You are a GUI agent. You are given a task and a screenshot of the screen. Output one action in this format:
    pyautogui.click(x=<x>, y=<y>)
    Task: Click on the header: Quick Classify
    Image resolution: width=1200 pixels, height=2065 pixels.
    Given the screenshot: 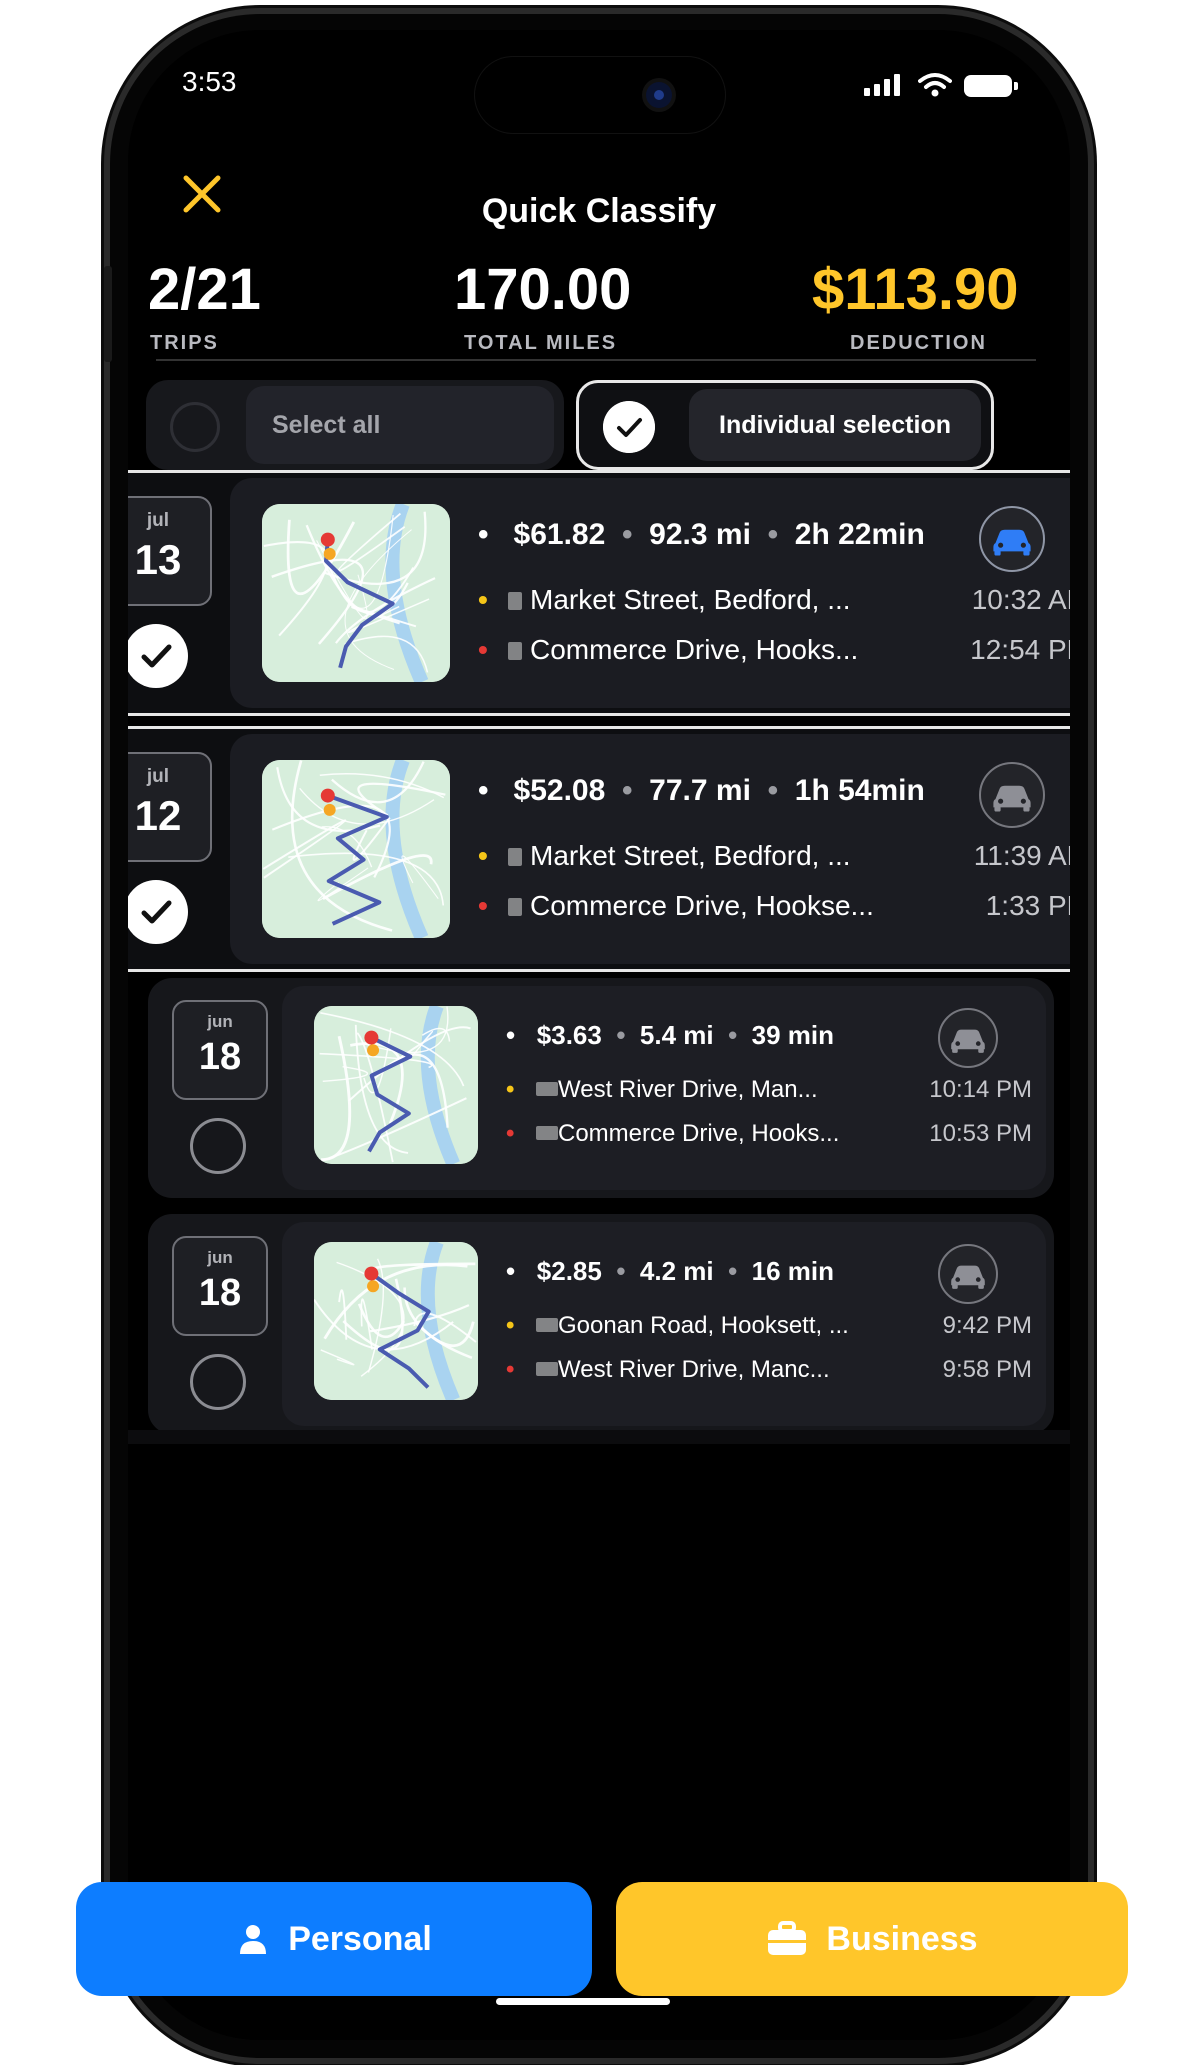 What is the action you would take?
    pyautogui.click(x=599, y=200)
    